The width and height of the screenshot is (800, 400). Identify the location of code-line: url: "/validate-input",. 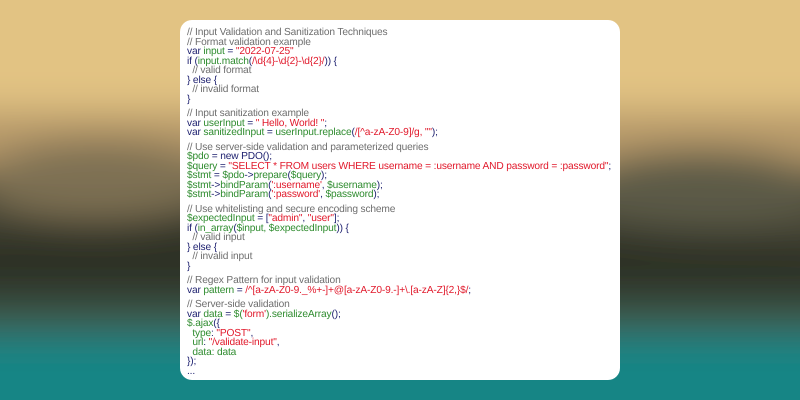
(235, 343).